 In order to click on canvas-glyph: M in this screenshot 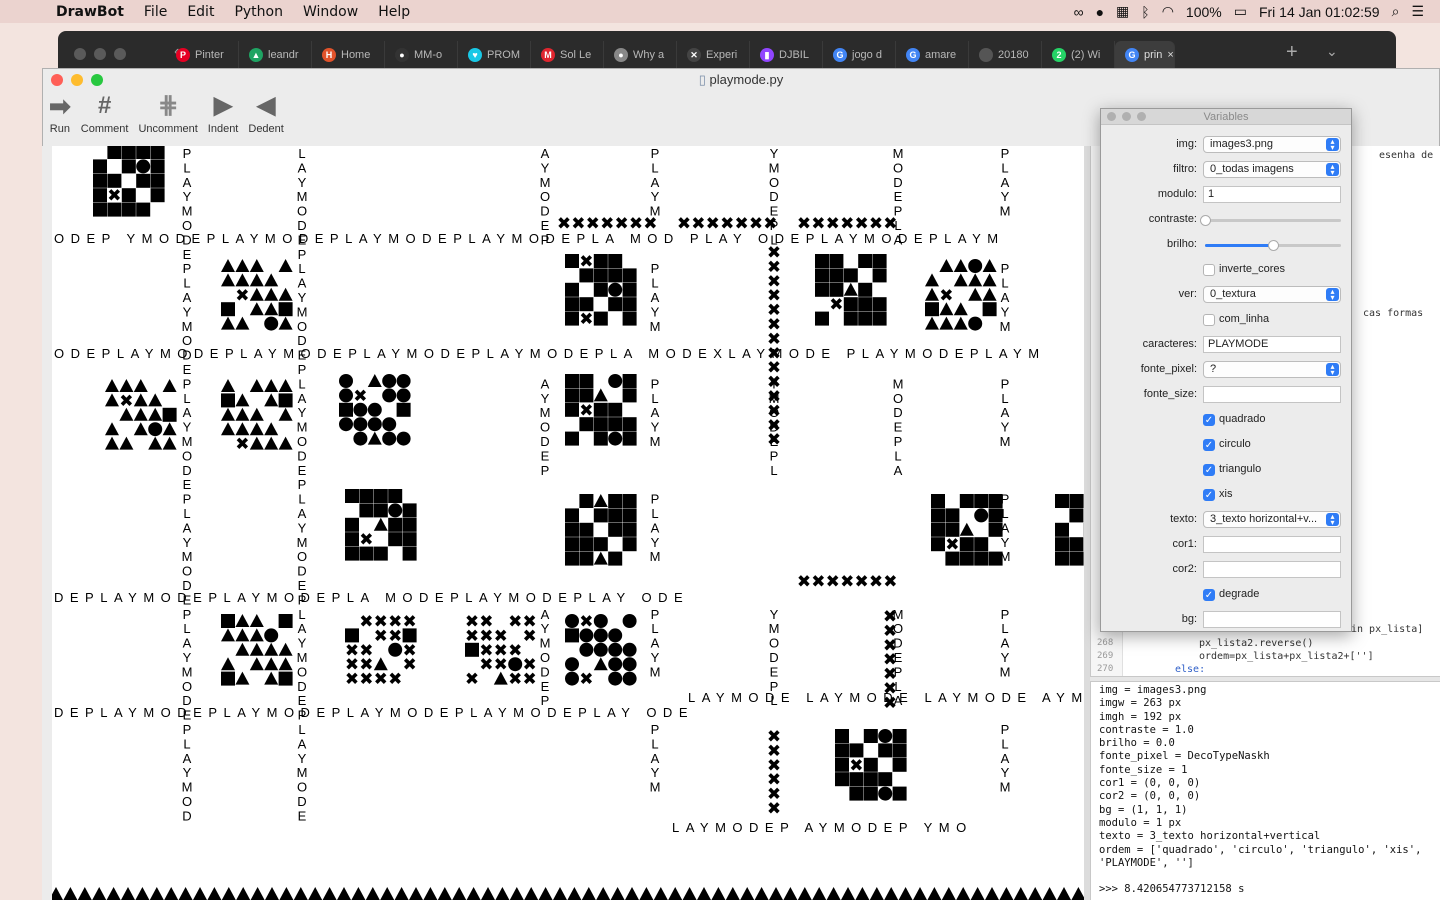, I will do `click(187, 556)`.